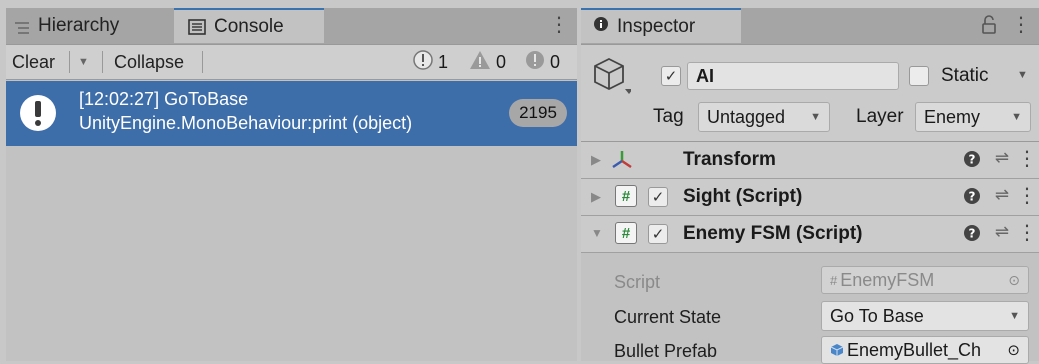 This screenshot has width=1039, height=364. What do you see at coordinates (601, 27) in the screenshot?
I see `info-icon` at bounding box center [601, 27].